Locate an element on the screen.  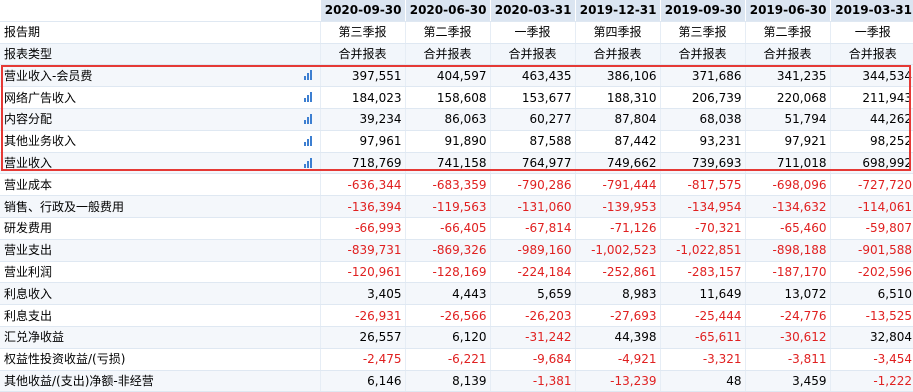
report-period-cell: 一季报 is located at coordinates (871, 32).